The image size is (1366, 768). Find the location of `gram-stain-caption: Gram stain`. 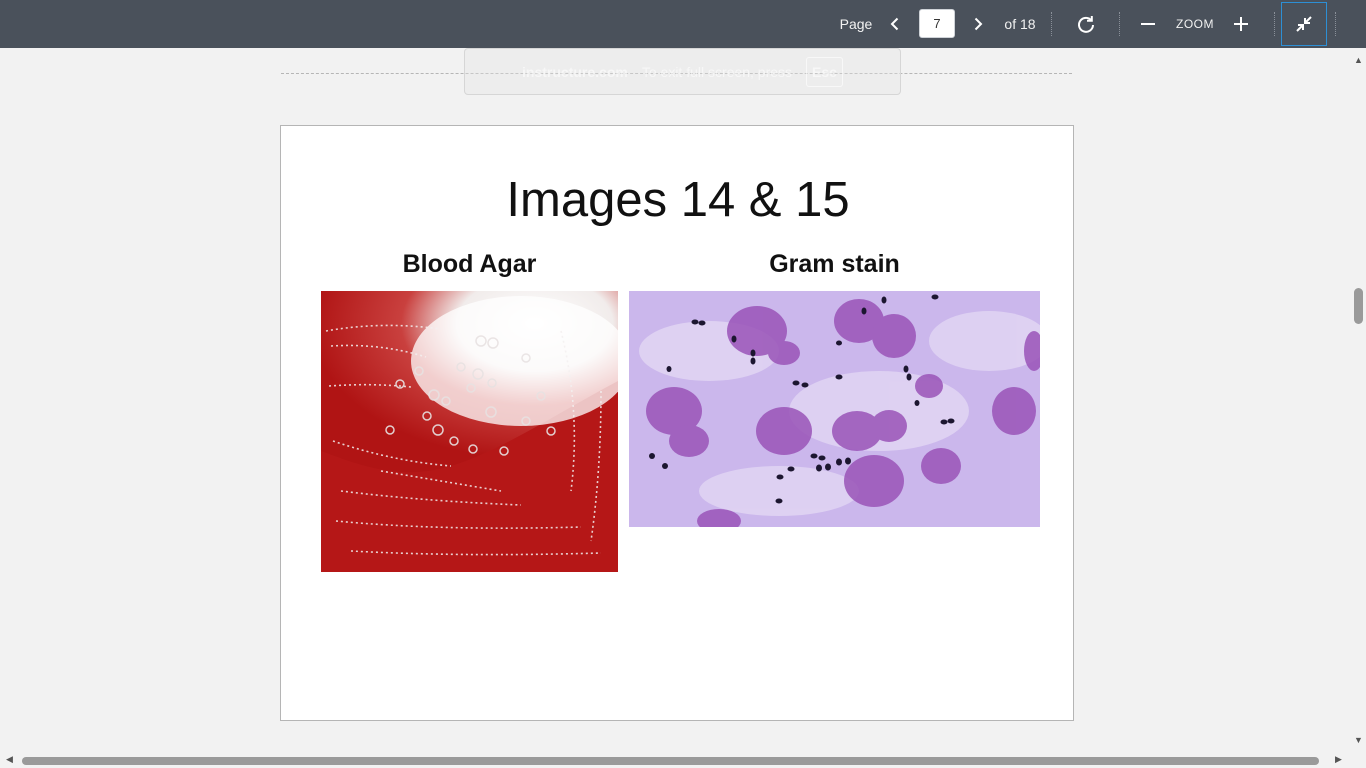

gram-stain-caption: Gram stain is located at coordinates (834, 264).